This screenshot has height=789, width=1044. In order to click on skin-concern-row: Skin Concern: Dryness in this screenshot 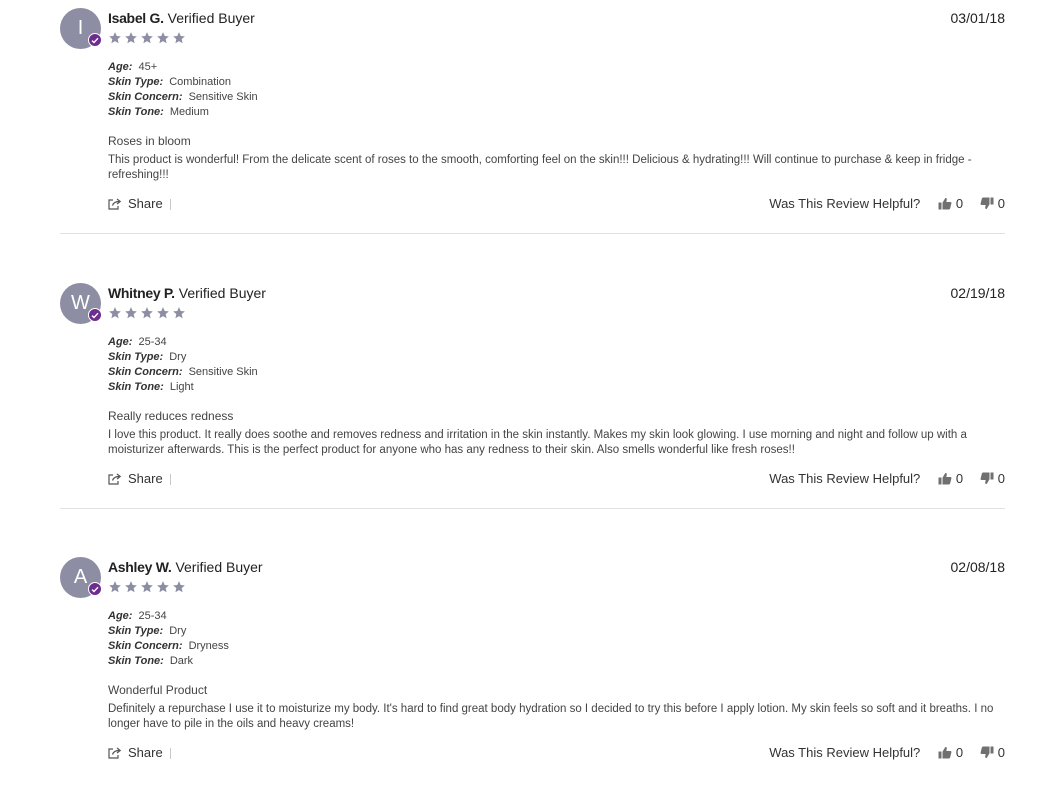, I will do `click(168, 646)`.